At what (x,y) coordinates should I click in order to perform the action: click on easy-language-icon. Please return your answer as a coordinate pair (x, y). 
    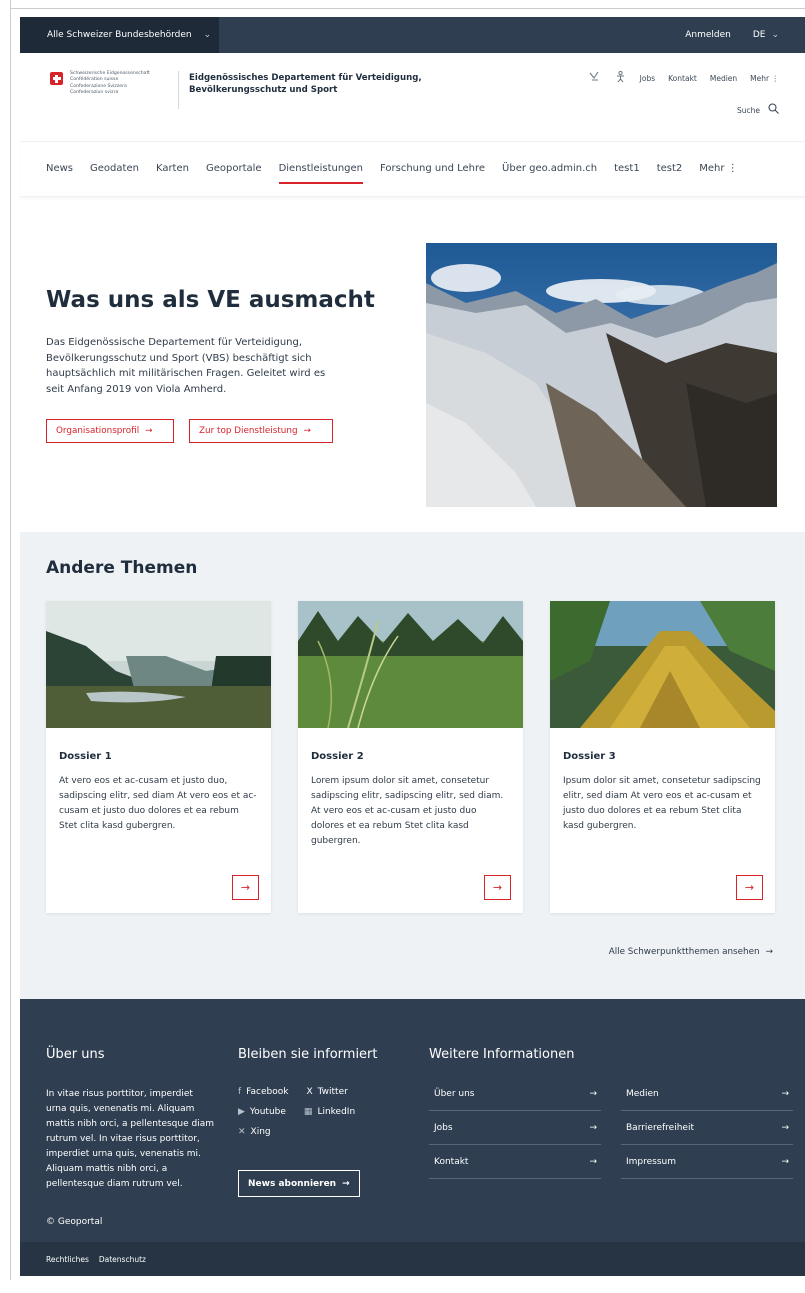
    Looking at the image, I should click on (620, 78).